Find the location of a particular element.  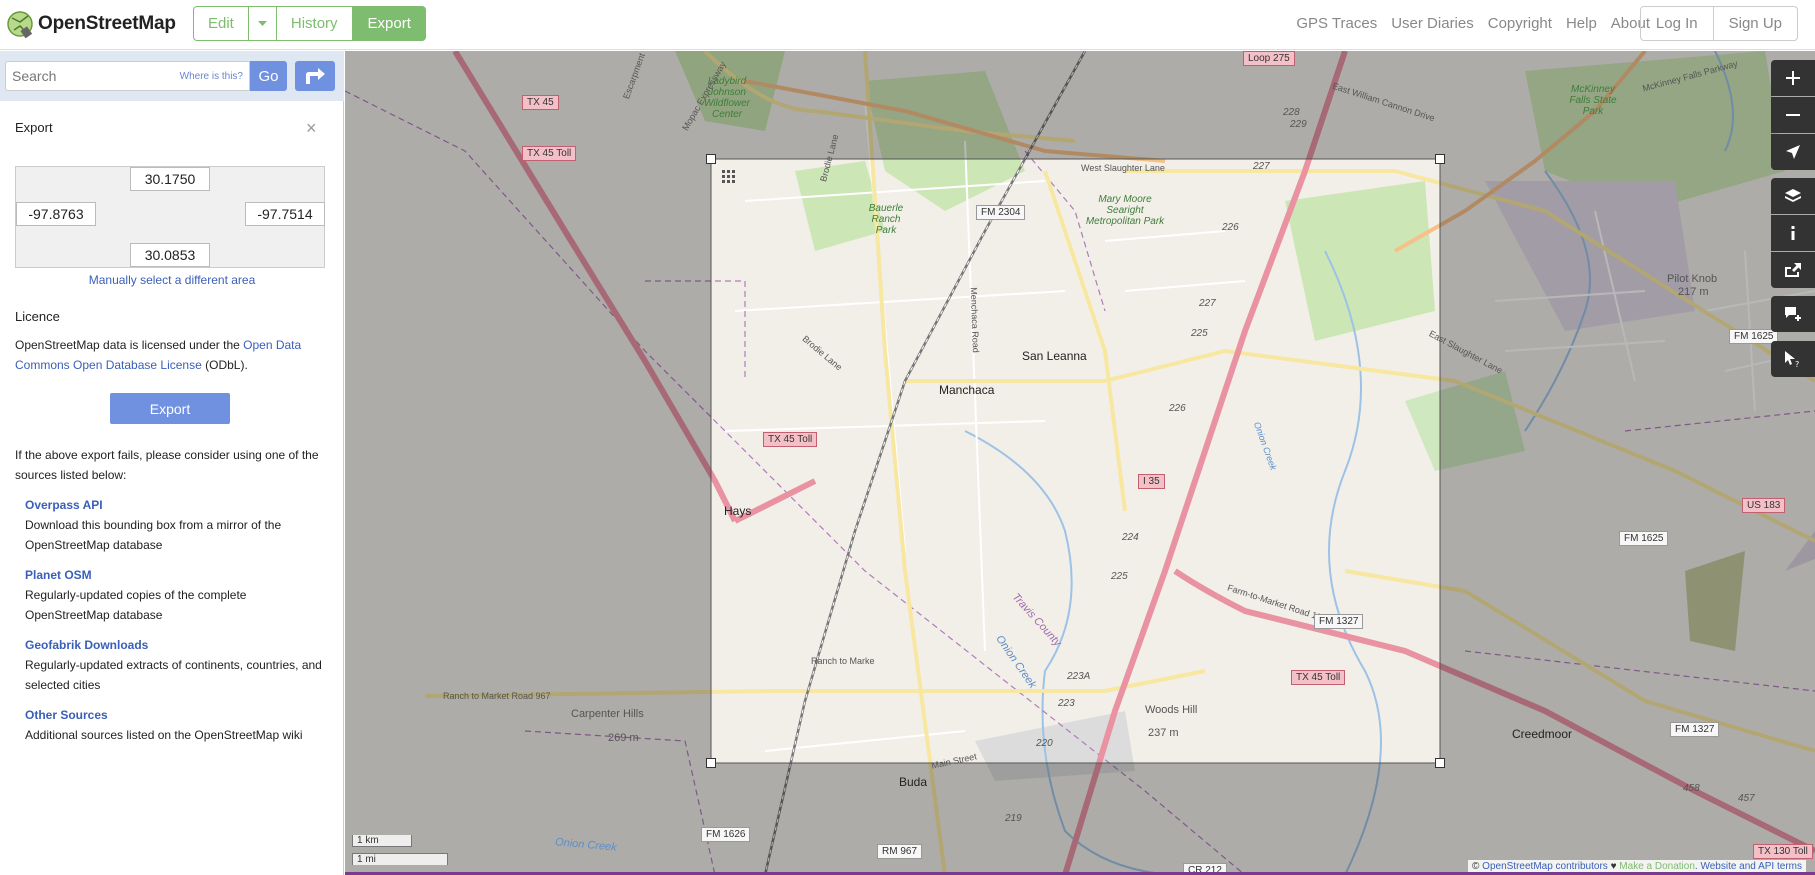

selection-handle-se is located at coordinates (1440, 763).